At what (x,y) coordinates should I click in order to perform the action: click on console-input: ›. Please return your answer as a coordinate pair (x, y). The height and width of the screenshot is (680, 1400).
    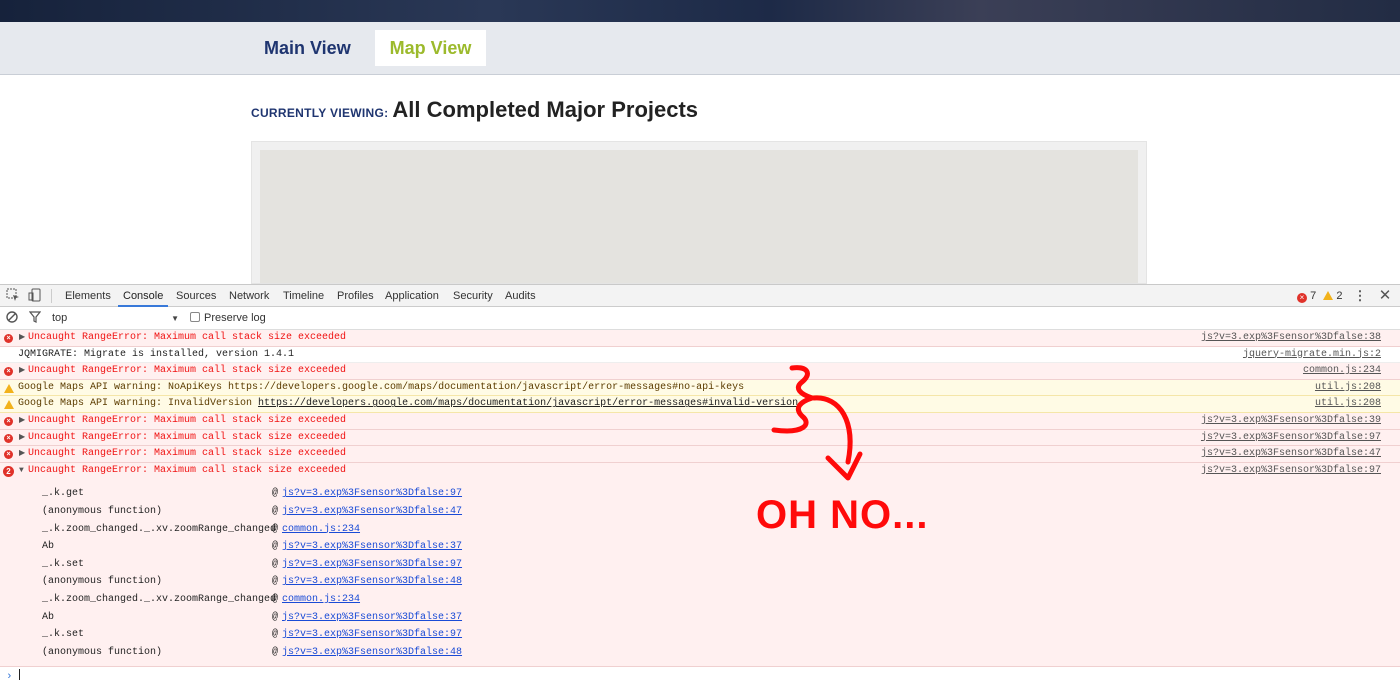
    Looking at the image, I should click on (700, 673).